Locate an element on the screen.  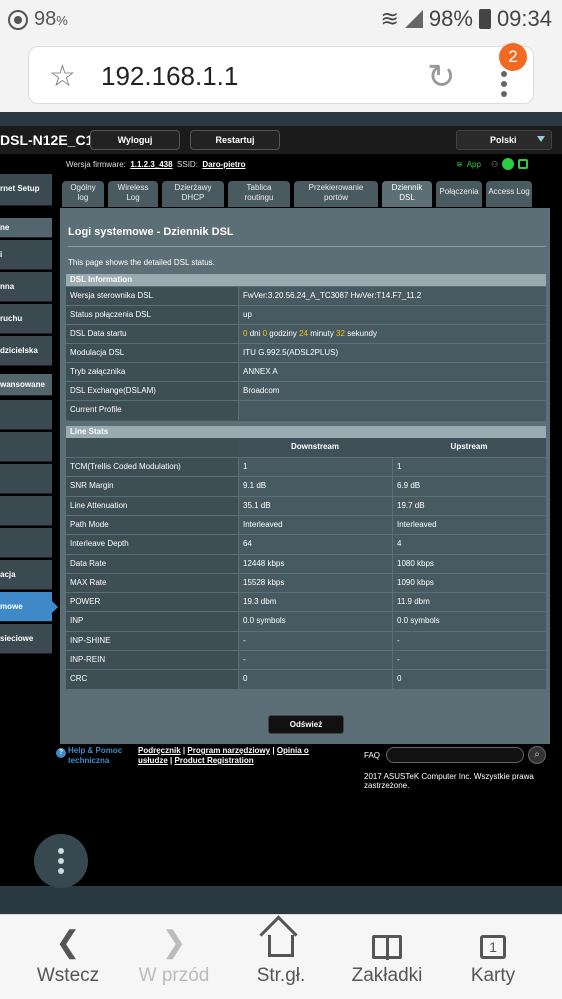
chevron-down-icon is located at coordinates (541, 139).